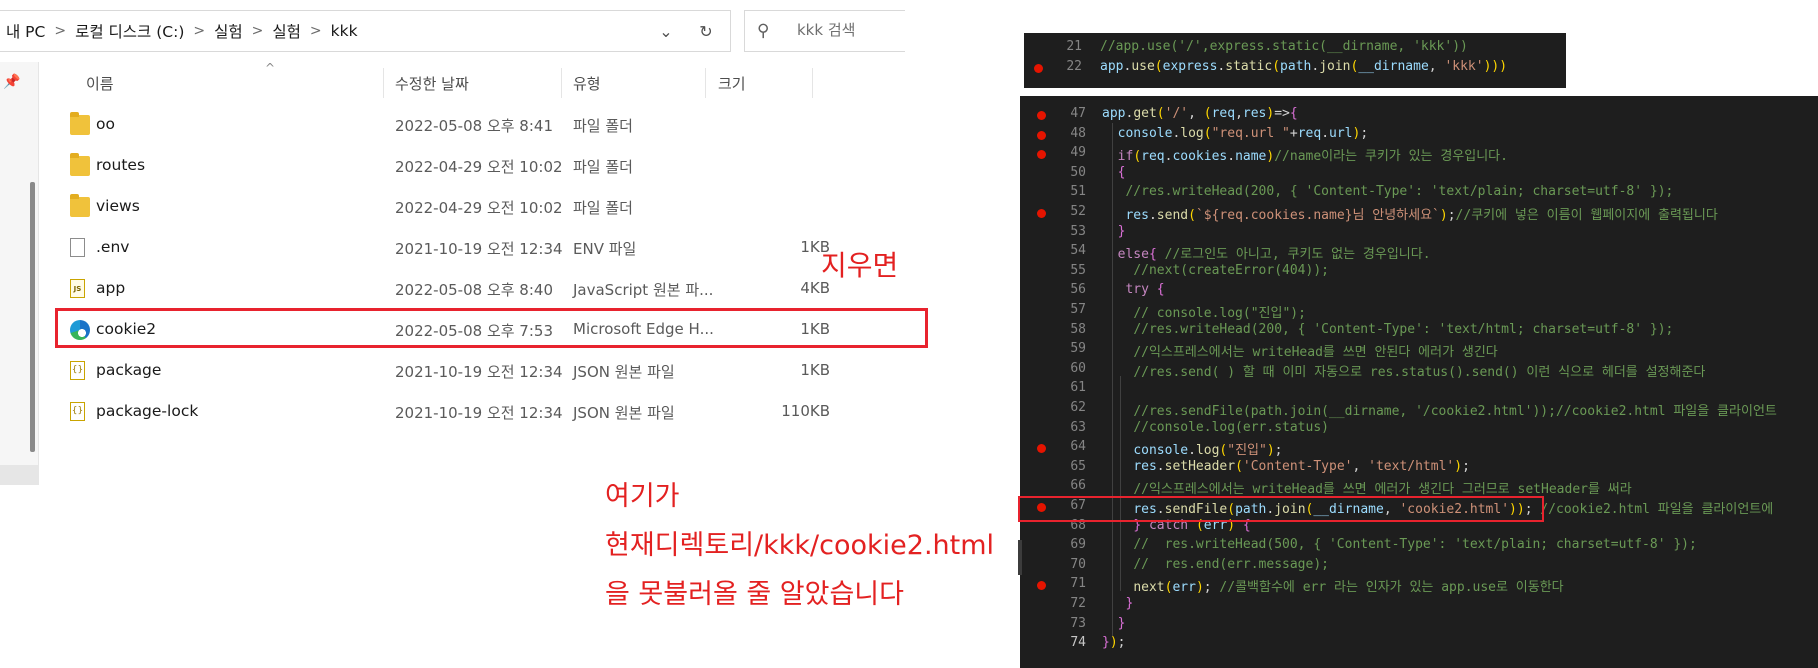 The width and height of the screenshot is (1818, 668). I want to click on file-date: 2022-05-08 오후 8:40, so click(474, 290).